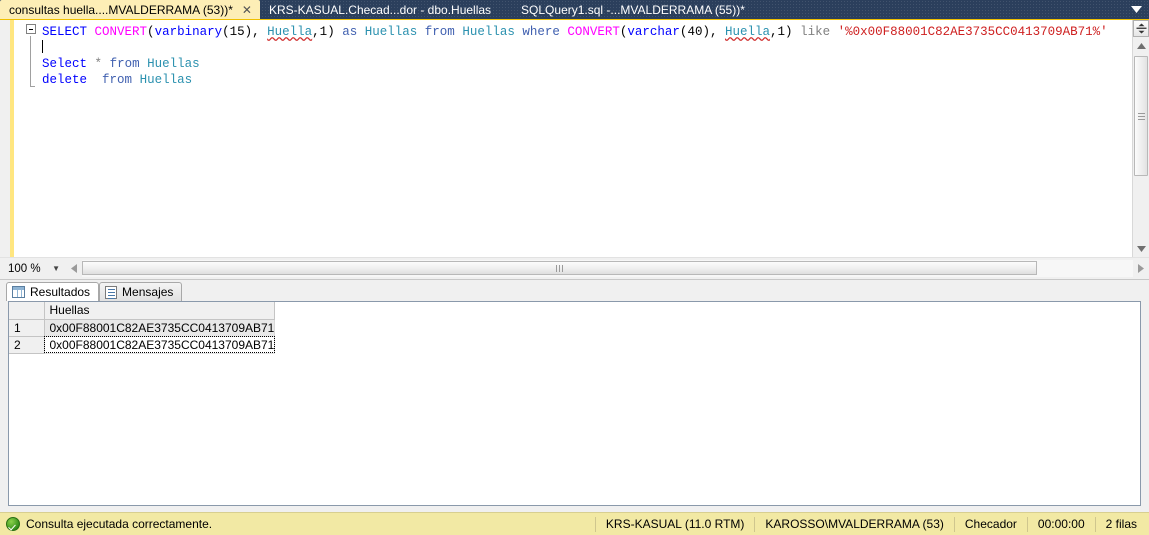 This screenshot has height=535, width=1149. I want to click on sql-column-huella: Huella, so click(290, 32).